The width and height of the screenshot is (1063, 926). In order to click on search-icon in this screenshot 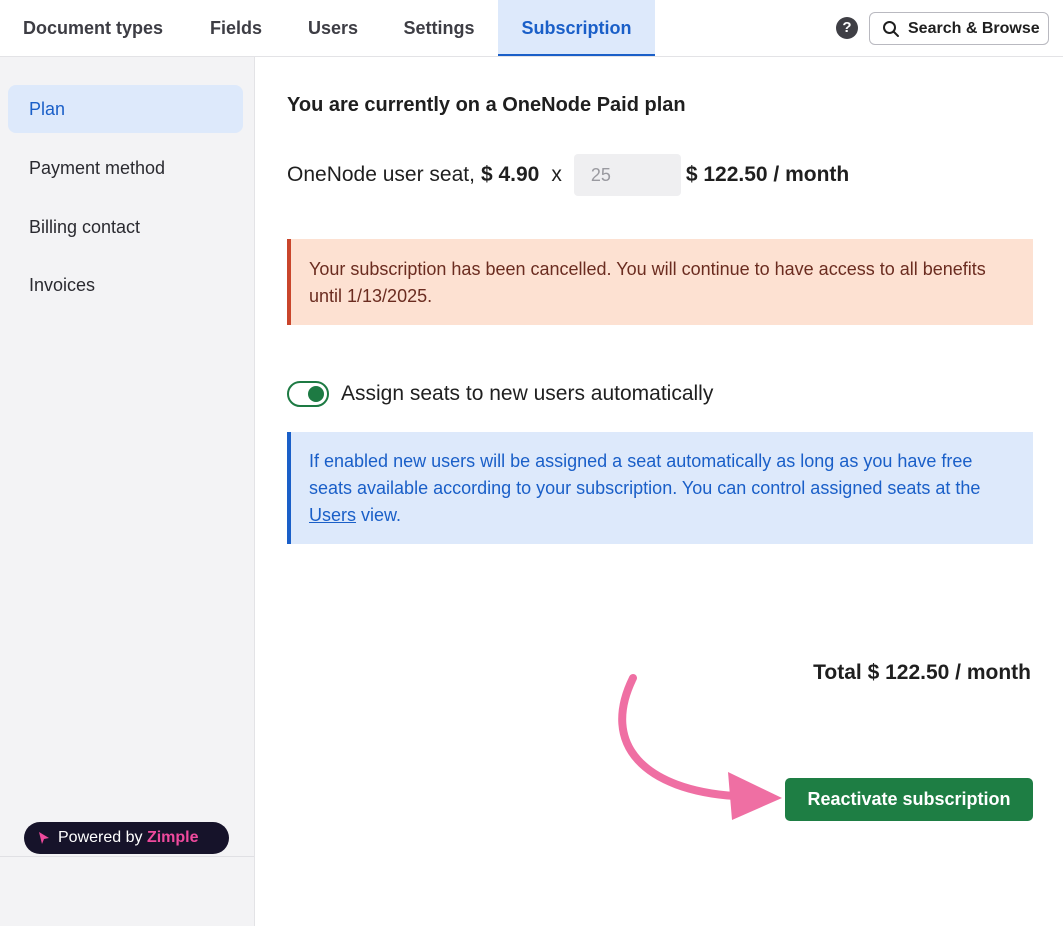, I will do `click(891, 28)`.